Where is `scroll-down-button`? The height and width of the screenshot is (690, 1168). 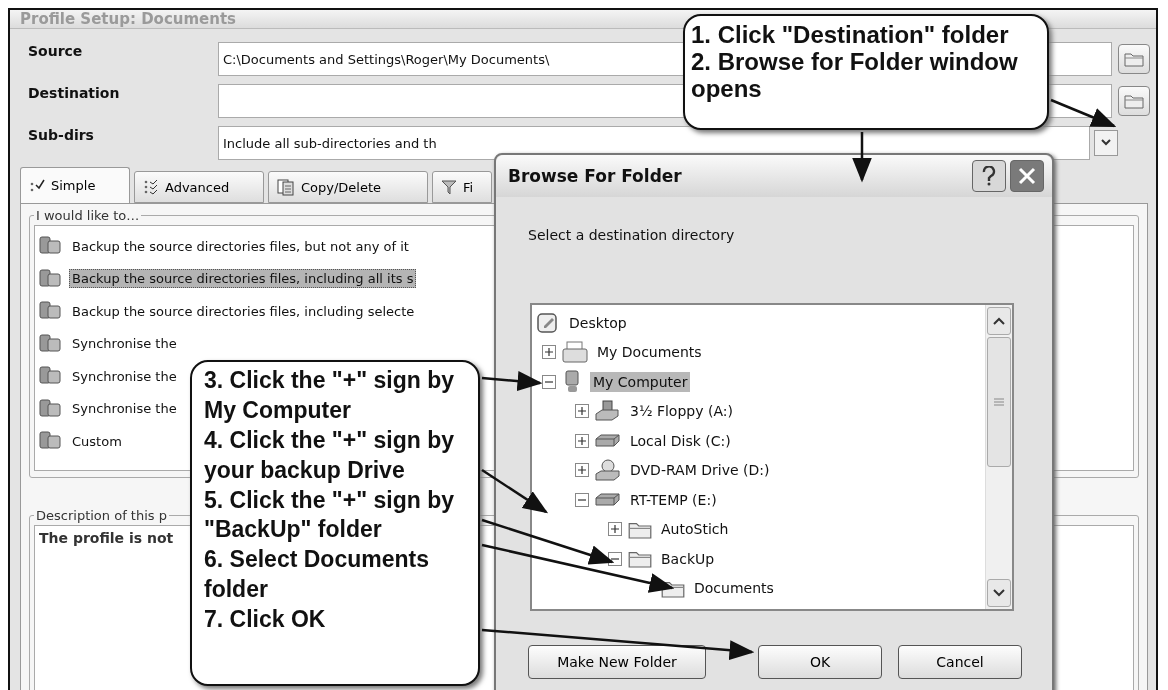
scroll-down-button is located at coordinates (999, 593).